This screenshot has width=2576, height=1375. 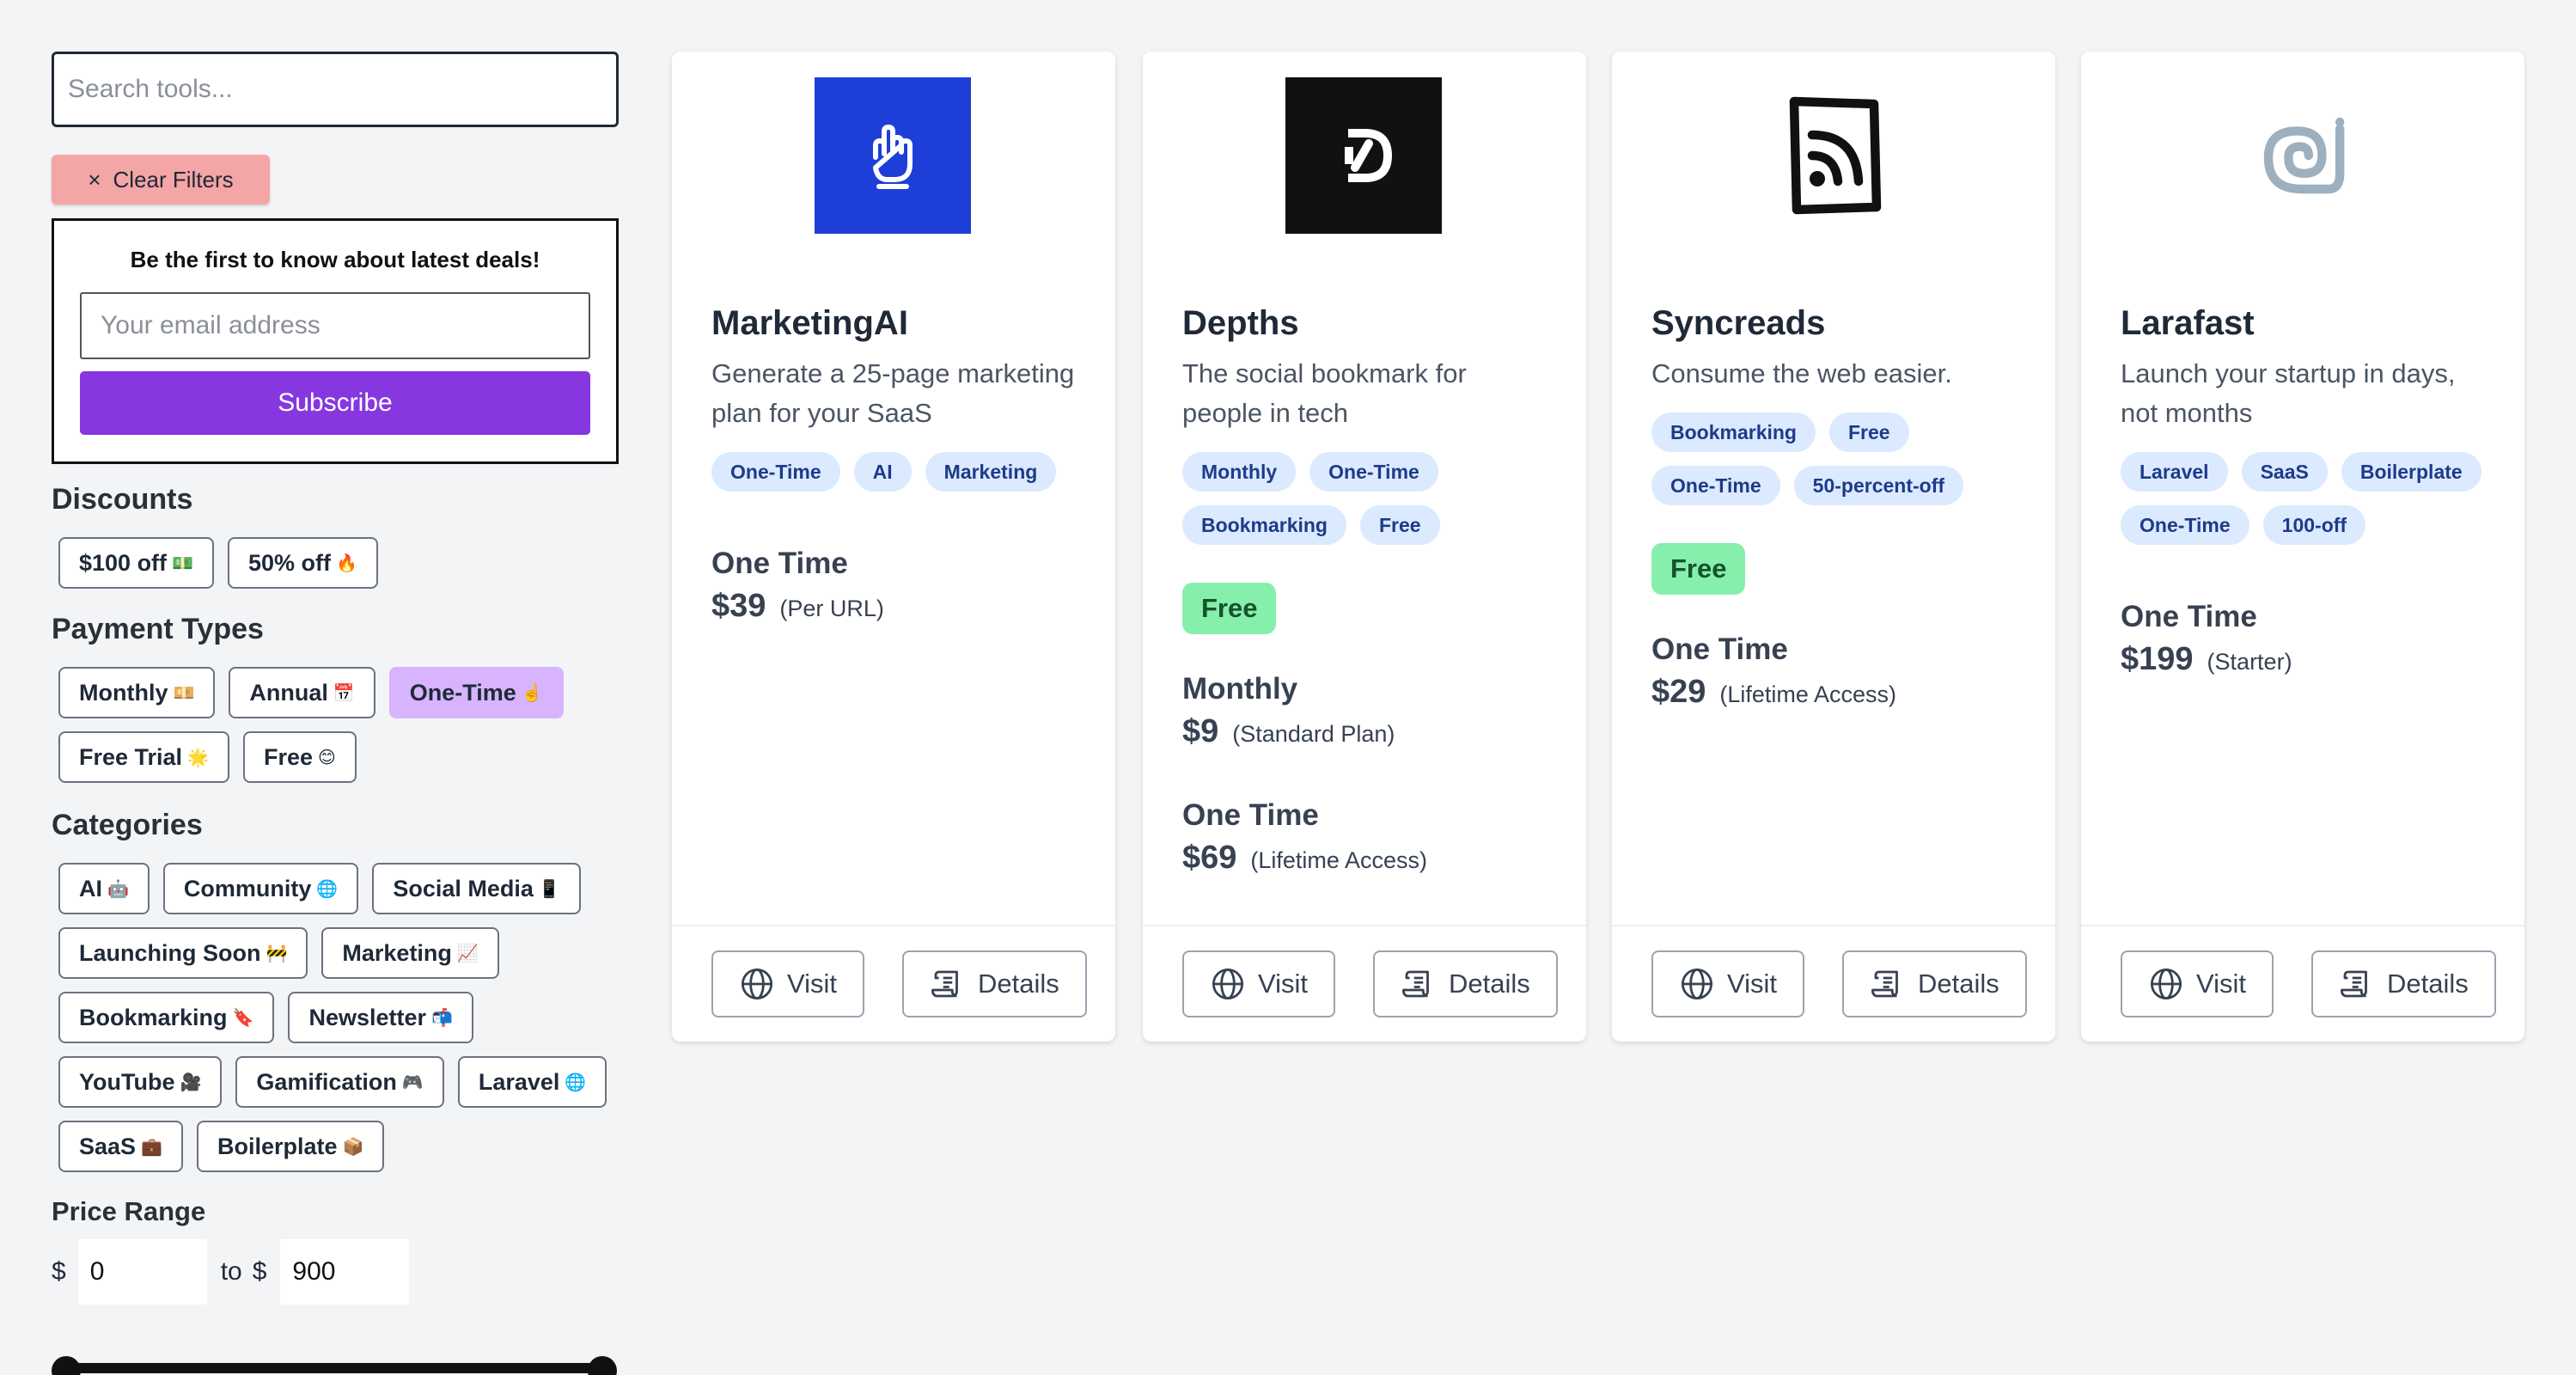 I want to click on email-field, so click(x=335, y=325).